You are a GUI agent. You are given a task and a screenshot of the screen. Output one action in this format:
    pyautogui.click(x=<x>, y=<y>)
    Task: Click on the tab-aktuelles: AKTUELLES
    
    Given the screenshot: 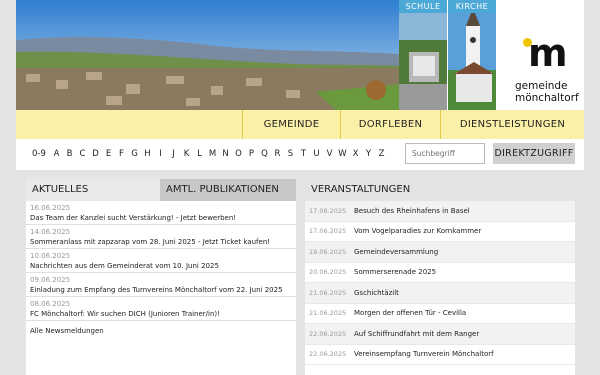 What is the action you would take?
    pyautogui.click(x=93, y=190)
    